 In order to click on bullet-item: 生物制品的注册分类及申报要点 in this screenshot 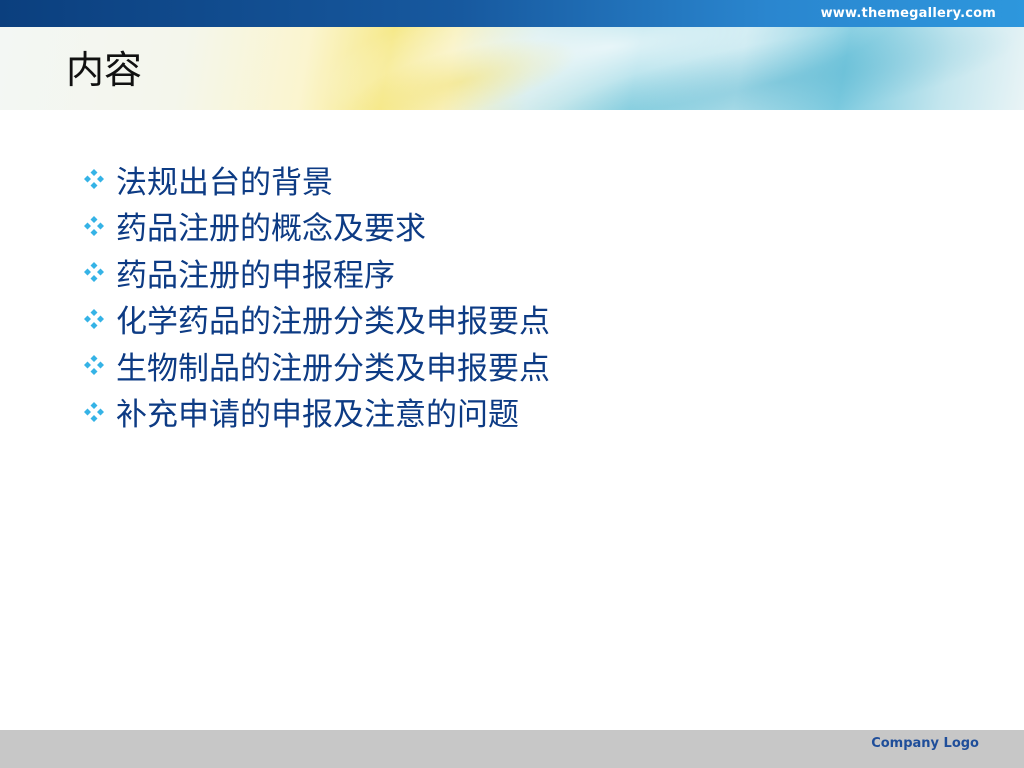, I will do `click(316, 365)`.